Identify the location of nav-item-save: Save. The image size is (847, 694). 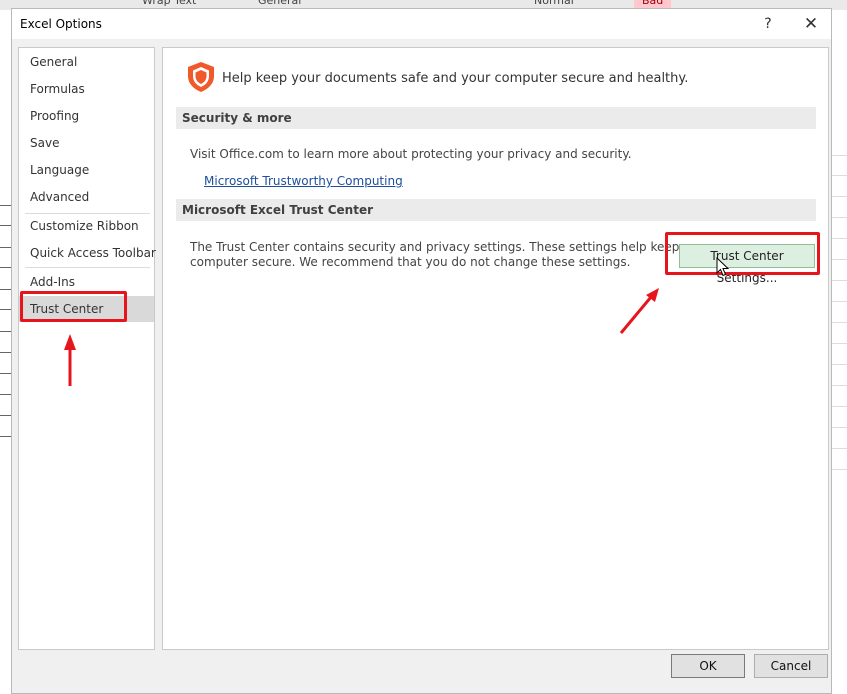
(86, 143).